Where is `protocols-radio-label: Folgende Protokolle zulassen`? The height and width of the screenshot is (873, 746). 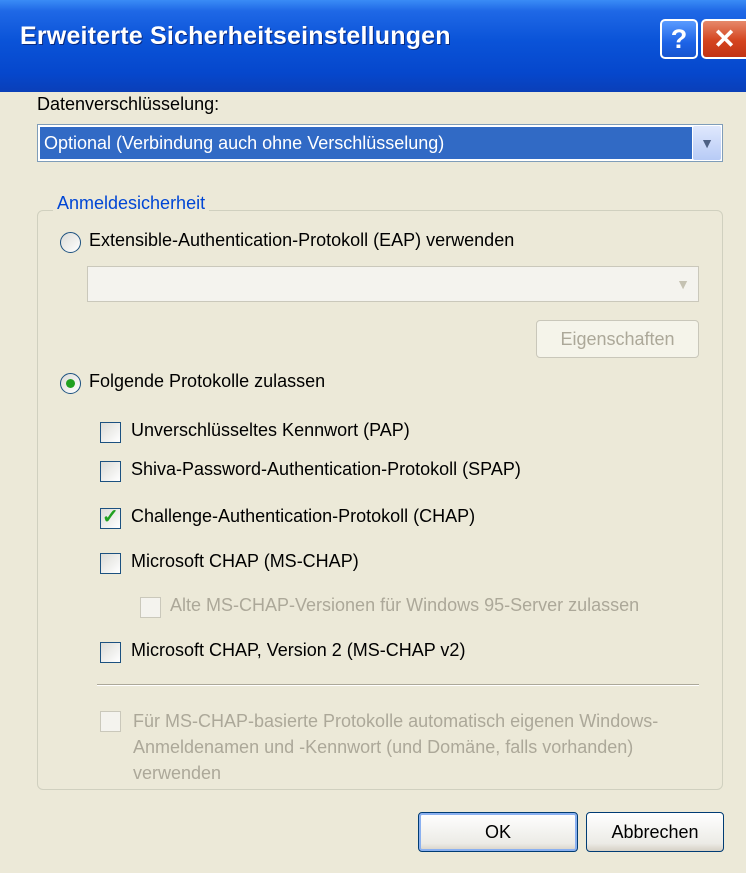
protocols-radio-label: Folgende Protokolle zulassen is located at coordinates (207, 381).